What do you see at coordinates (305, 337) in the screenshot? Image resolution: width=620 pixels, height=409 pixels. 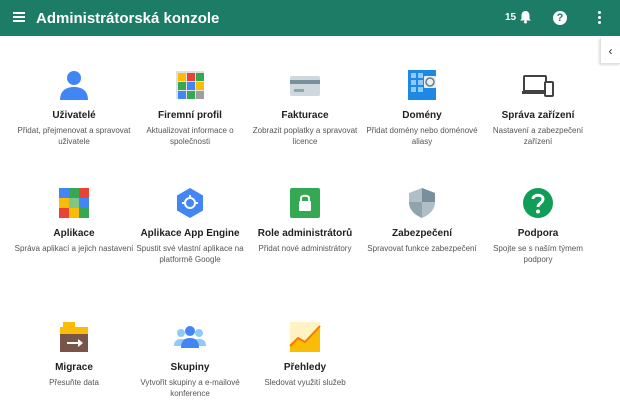 I see `reports-chart-icon` at bounding box center [305, 337].